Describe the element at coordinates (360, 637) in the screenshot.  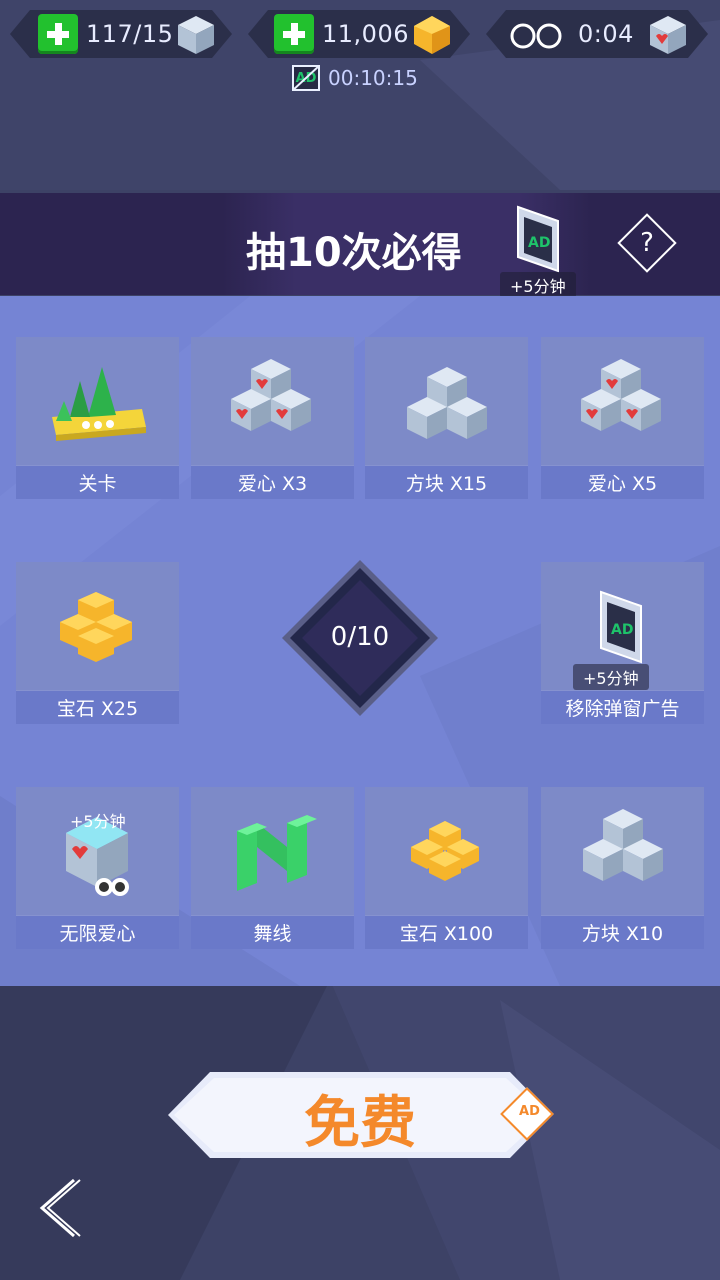
I see `draw-counter: 0/10` at that location.